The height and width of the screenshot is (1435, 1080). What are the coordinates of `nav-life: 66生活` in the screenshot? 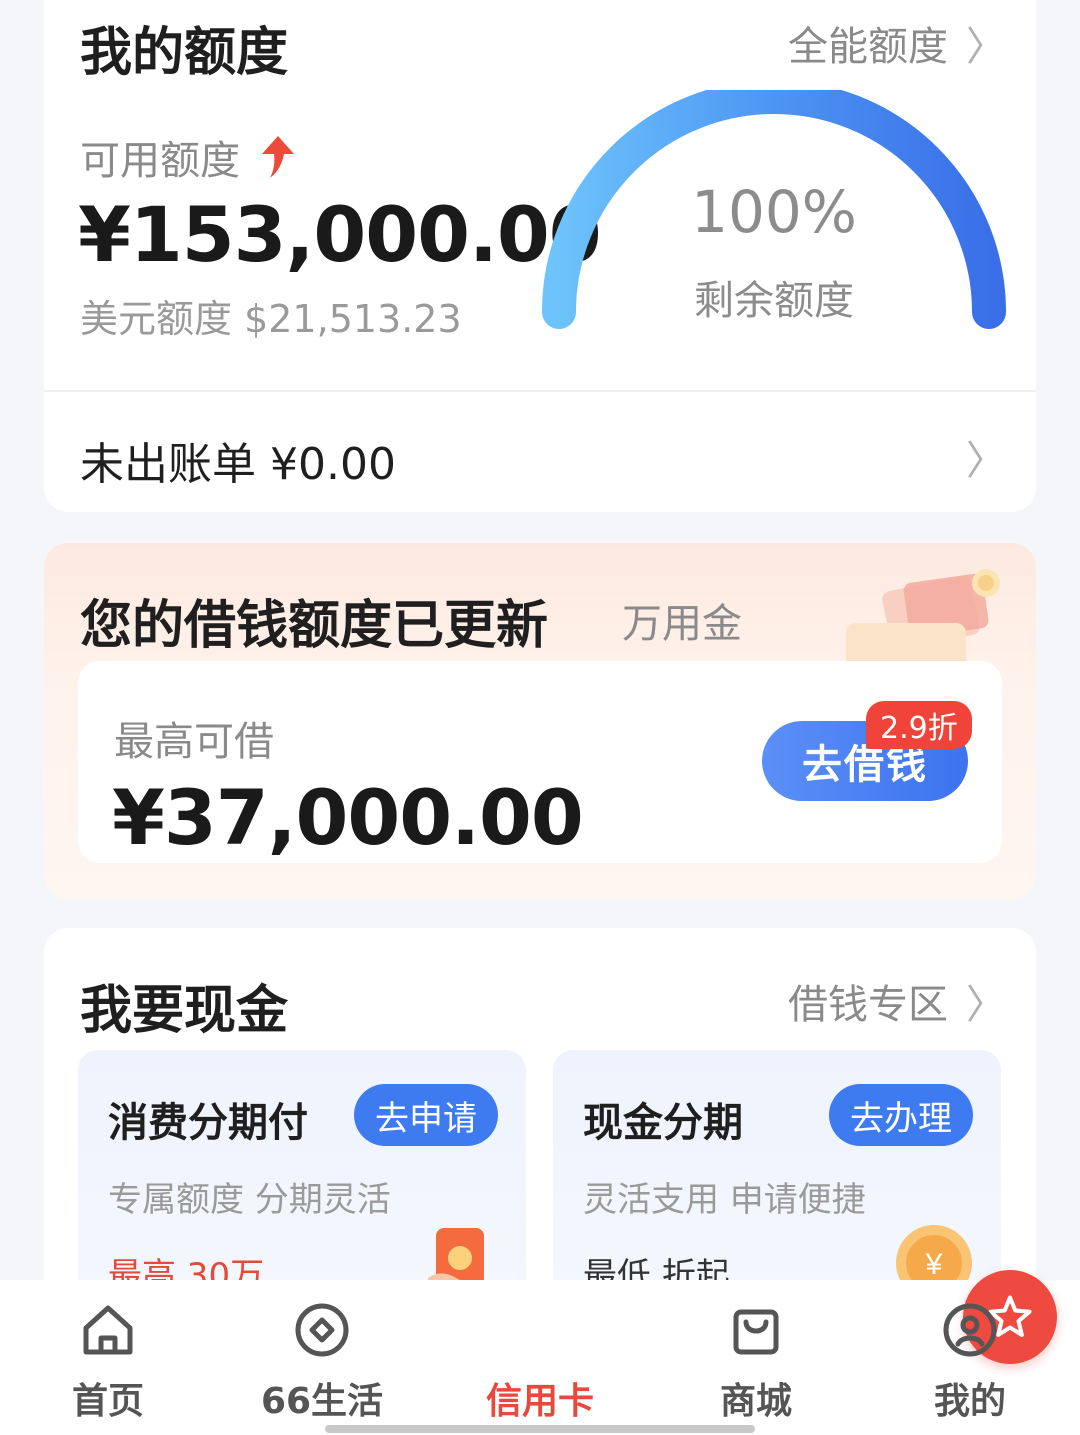 It's located at (322, 1361).